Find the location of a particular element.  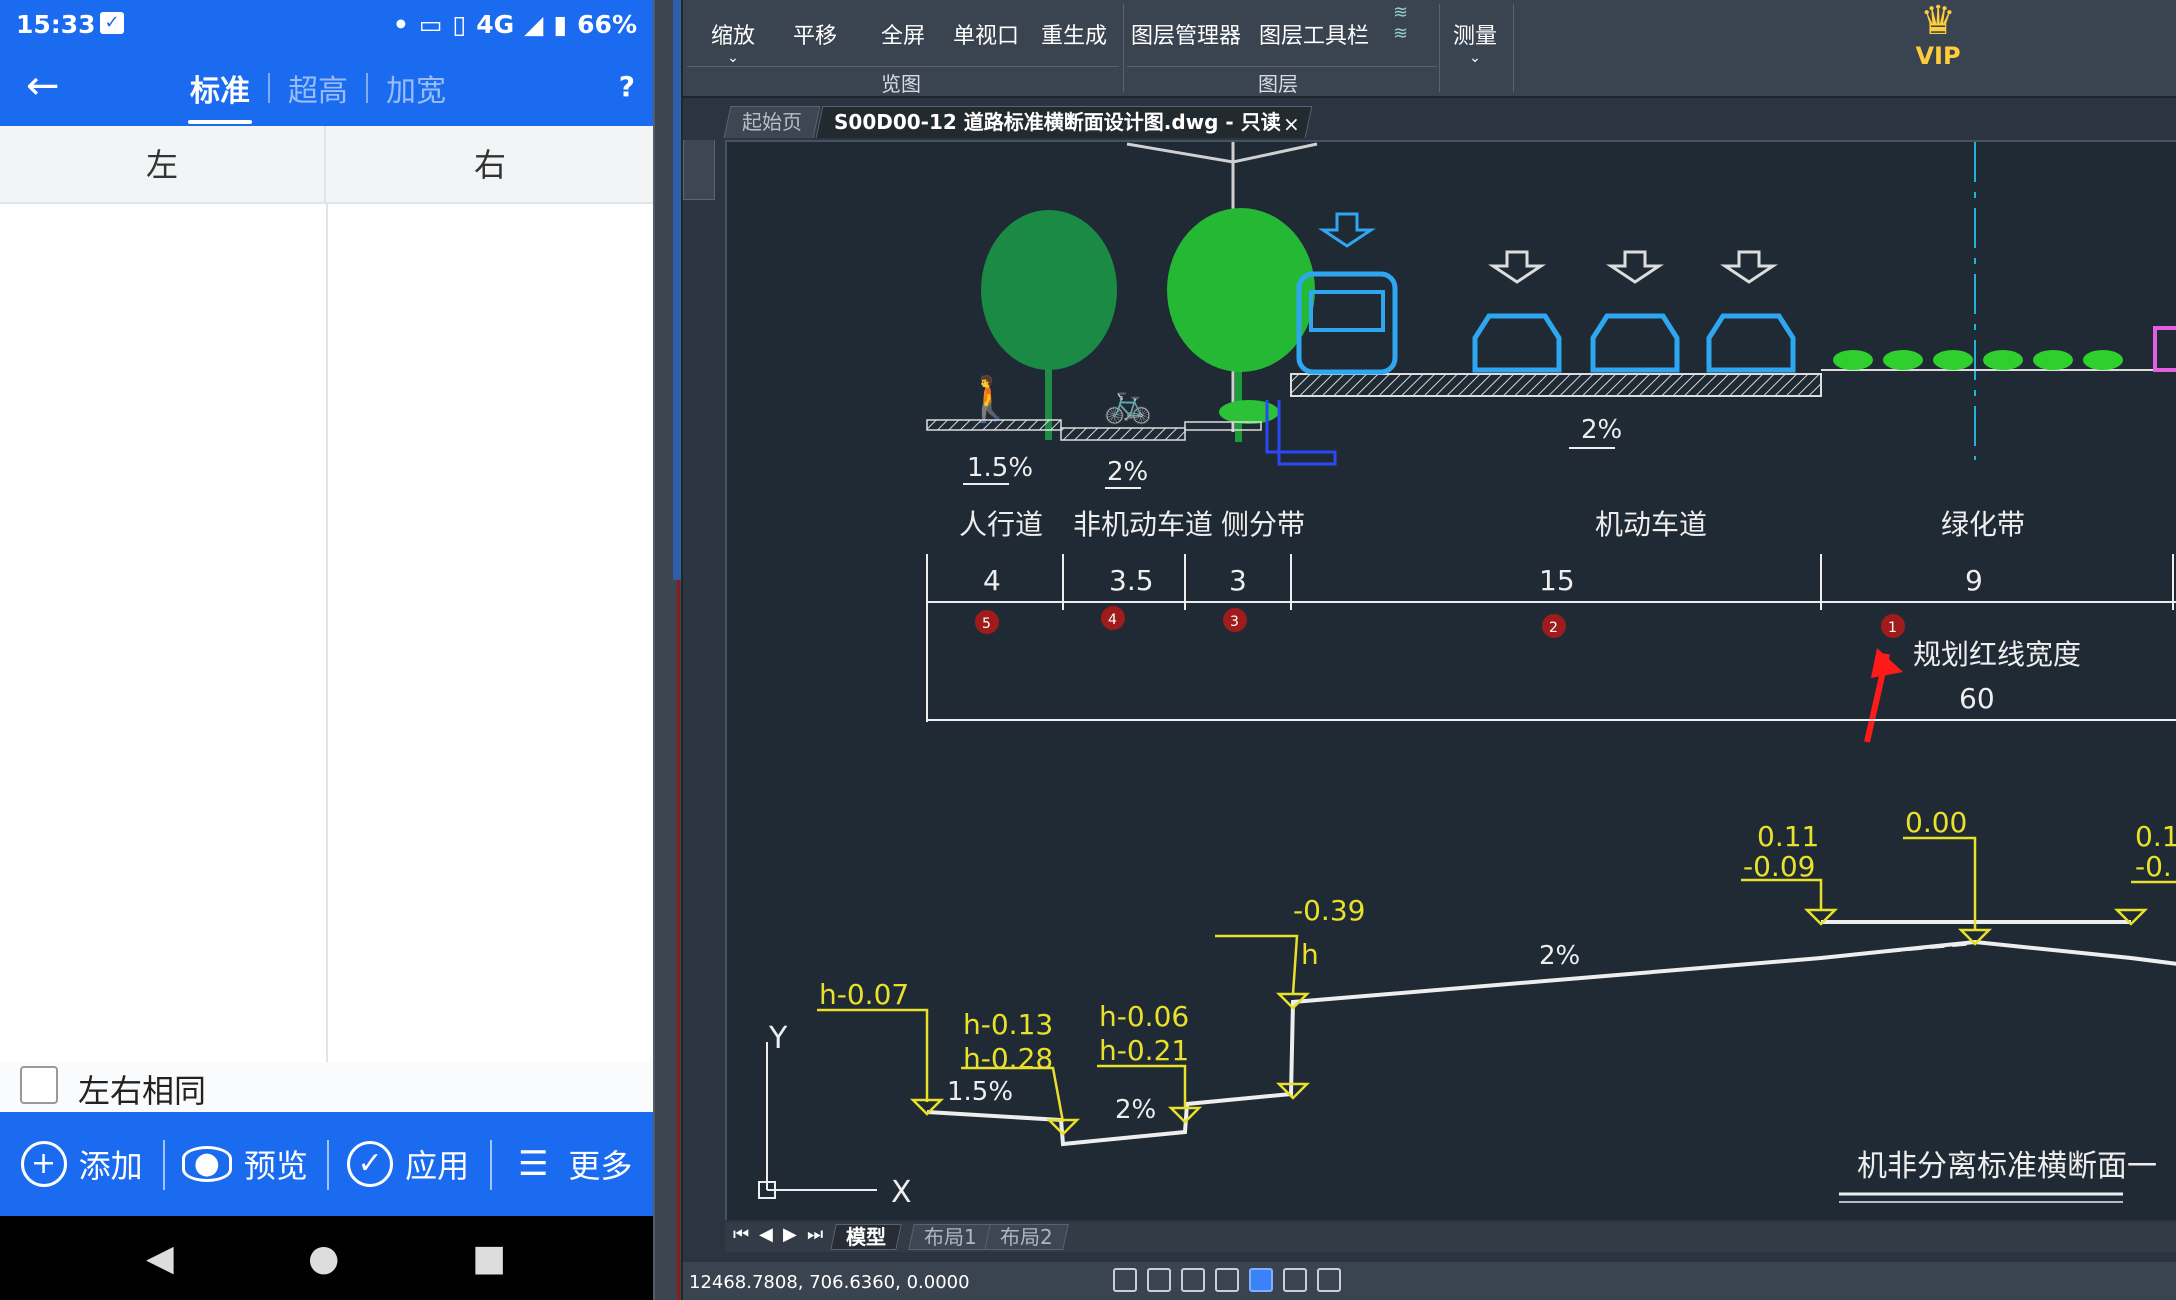

otrack-toggle-icon is located at coordinates (1295, 1280).